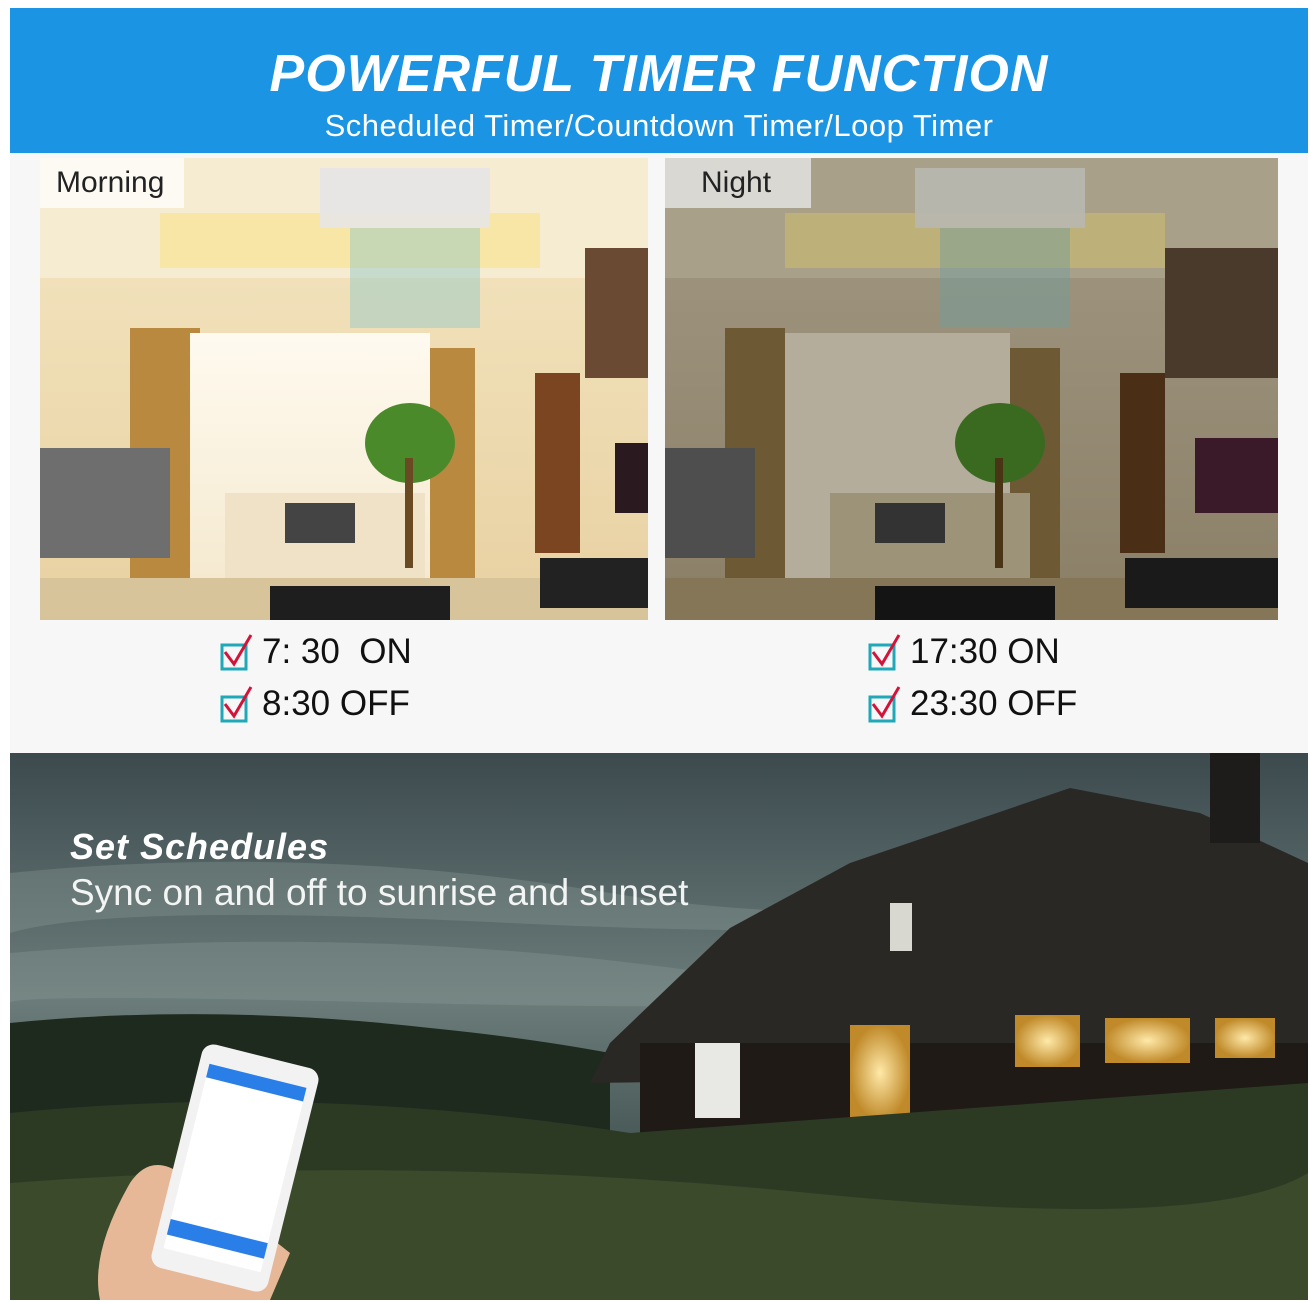 This screenshot has height=1303, width=1310. What do you see at coordinates (336, 703) in the screenshot?
I see `morning-off-time: 8:30 OFF` at bounding box center [336, 703].